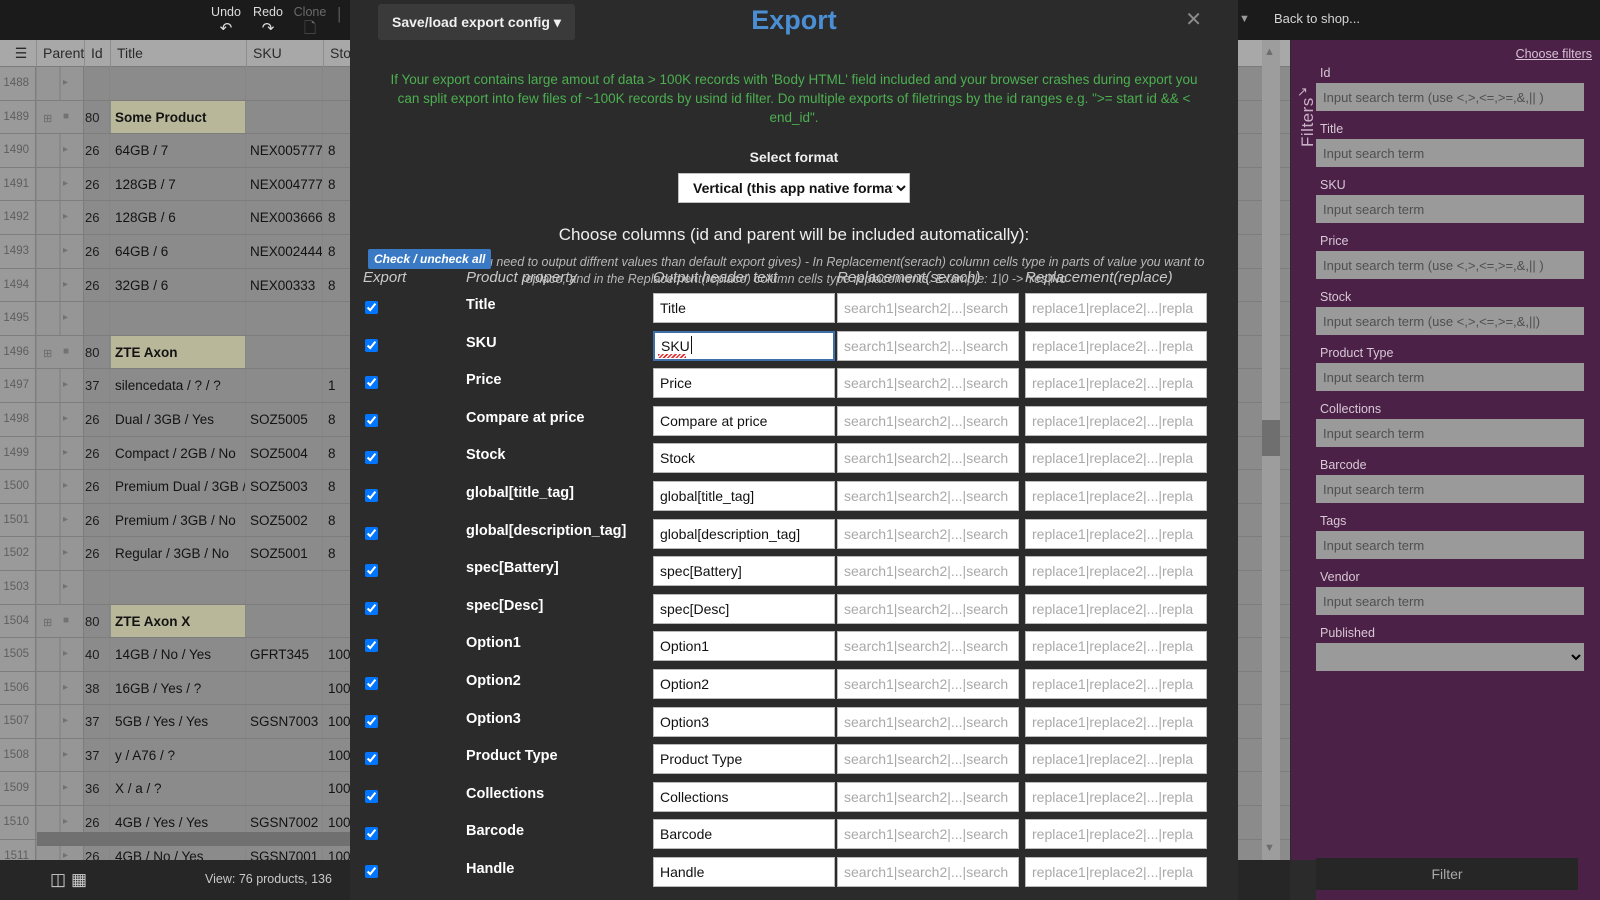 This screenshot has width=1600, height=900. What do you see at coordinates (371, 683) in the screenshot?
I see `export-checkbox-option2` at bounding box center [371, 683].